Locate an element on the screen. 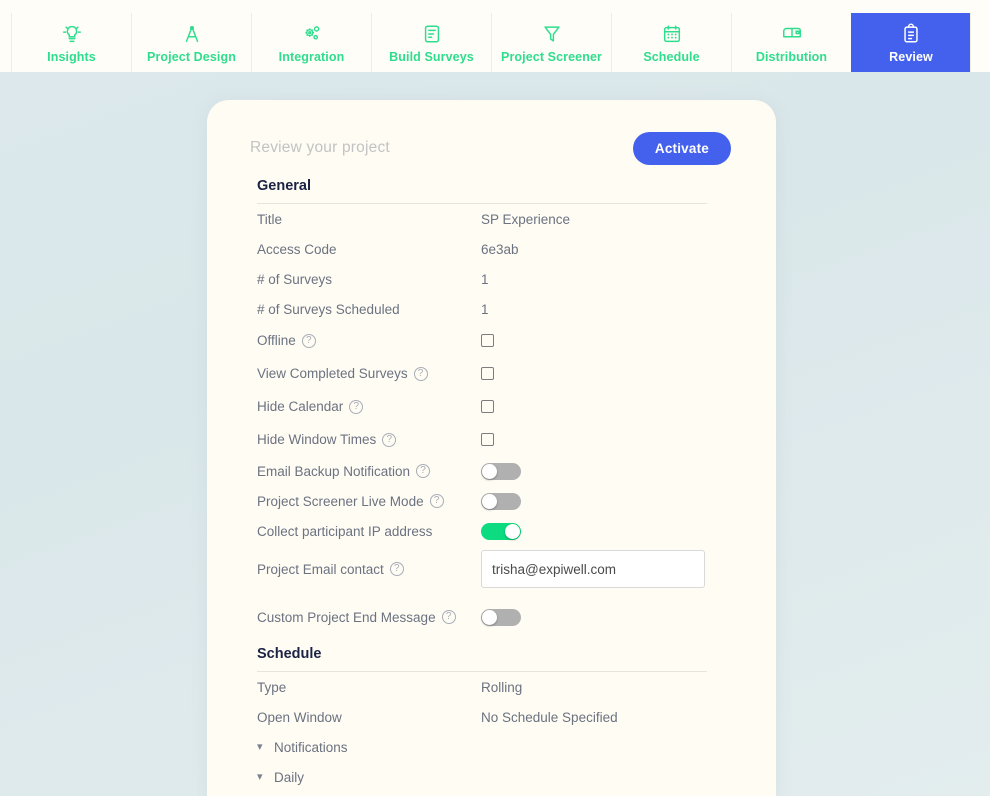 The image size is (990, 796). row-view-completed-surveys: View Completed Surveys ? is located at coordinates (494, 373).